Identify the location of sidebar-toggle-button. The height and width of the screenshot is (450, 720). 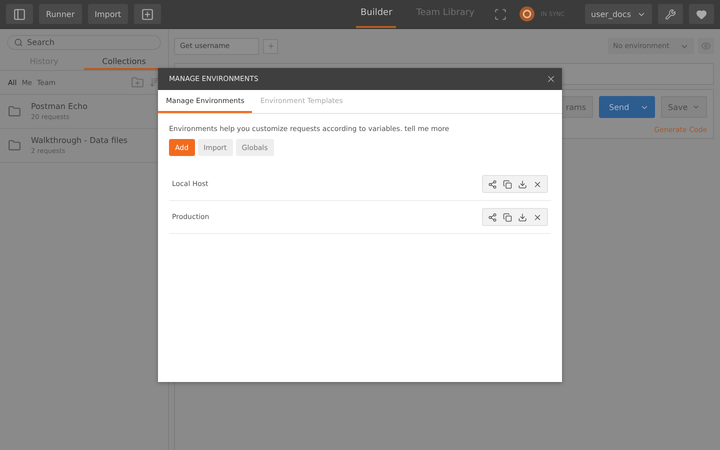
(19, 14).